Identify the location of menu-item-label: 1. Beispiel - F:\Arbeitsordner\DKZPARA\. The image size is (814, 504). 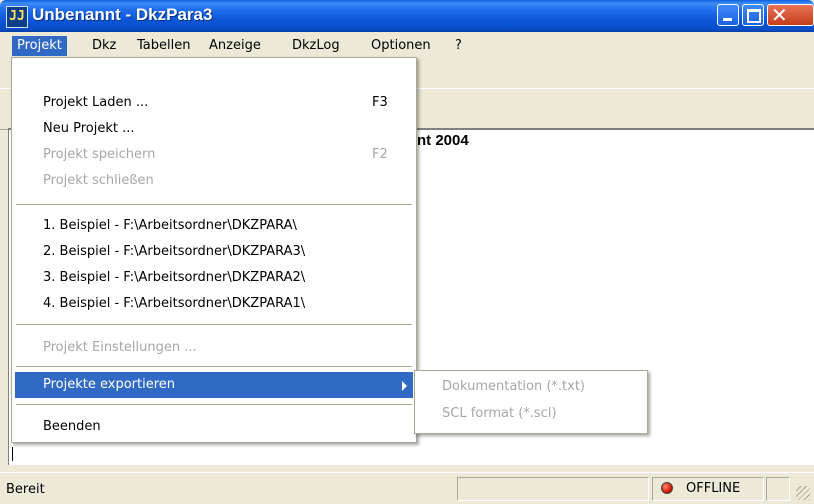
(170, 225).